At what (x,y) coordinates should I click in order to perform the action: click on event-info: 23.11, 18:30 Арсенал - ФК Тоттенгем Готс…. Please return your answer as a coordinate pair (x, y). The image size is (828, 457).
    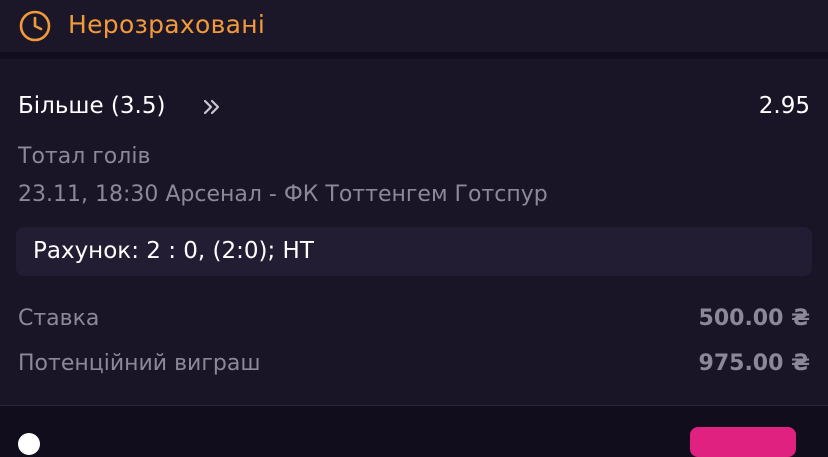
    Looking at the image, I should click on (283, 194).